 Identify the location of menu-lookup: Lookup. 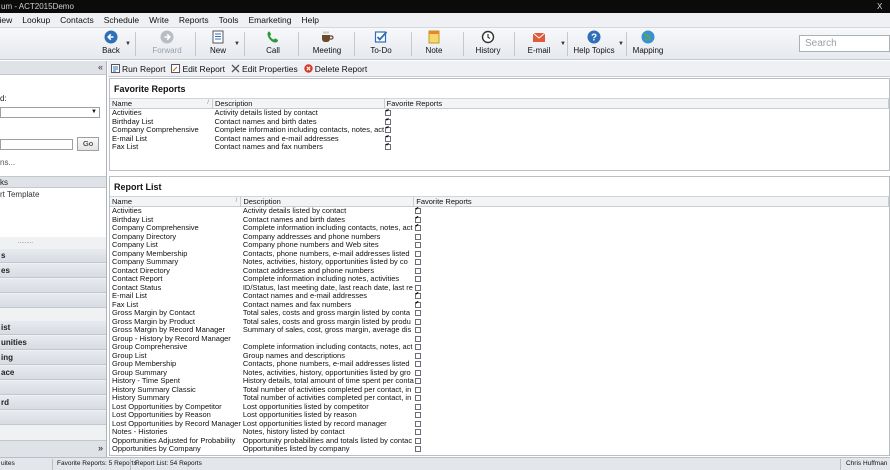
(36, 20).